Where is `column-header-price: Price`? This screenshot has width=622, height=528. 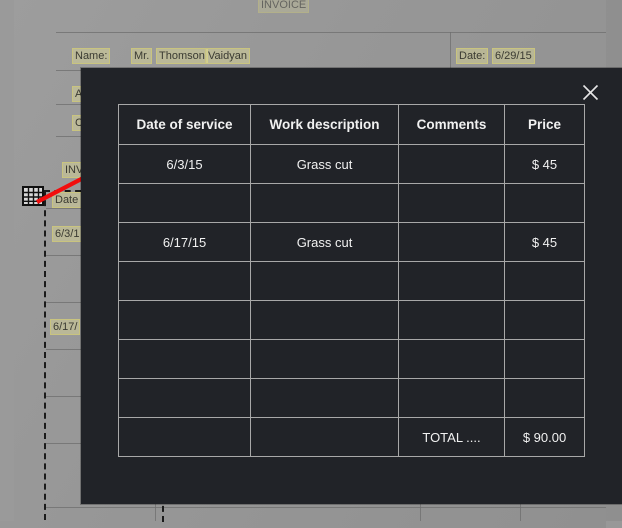 column-header-price: Price is located at coordinates (544, 124).